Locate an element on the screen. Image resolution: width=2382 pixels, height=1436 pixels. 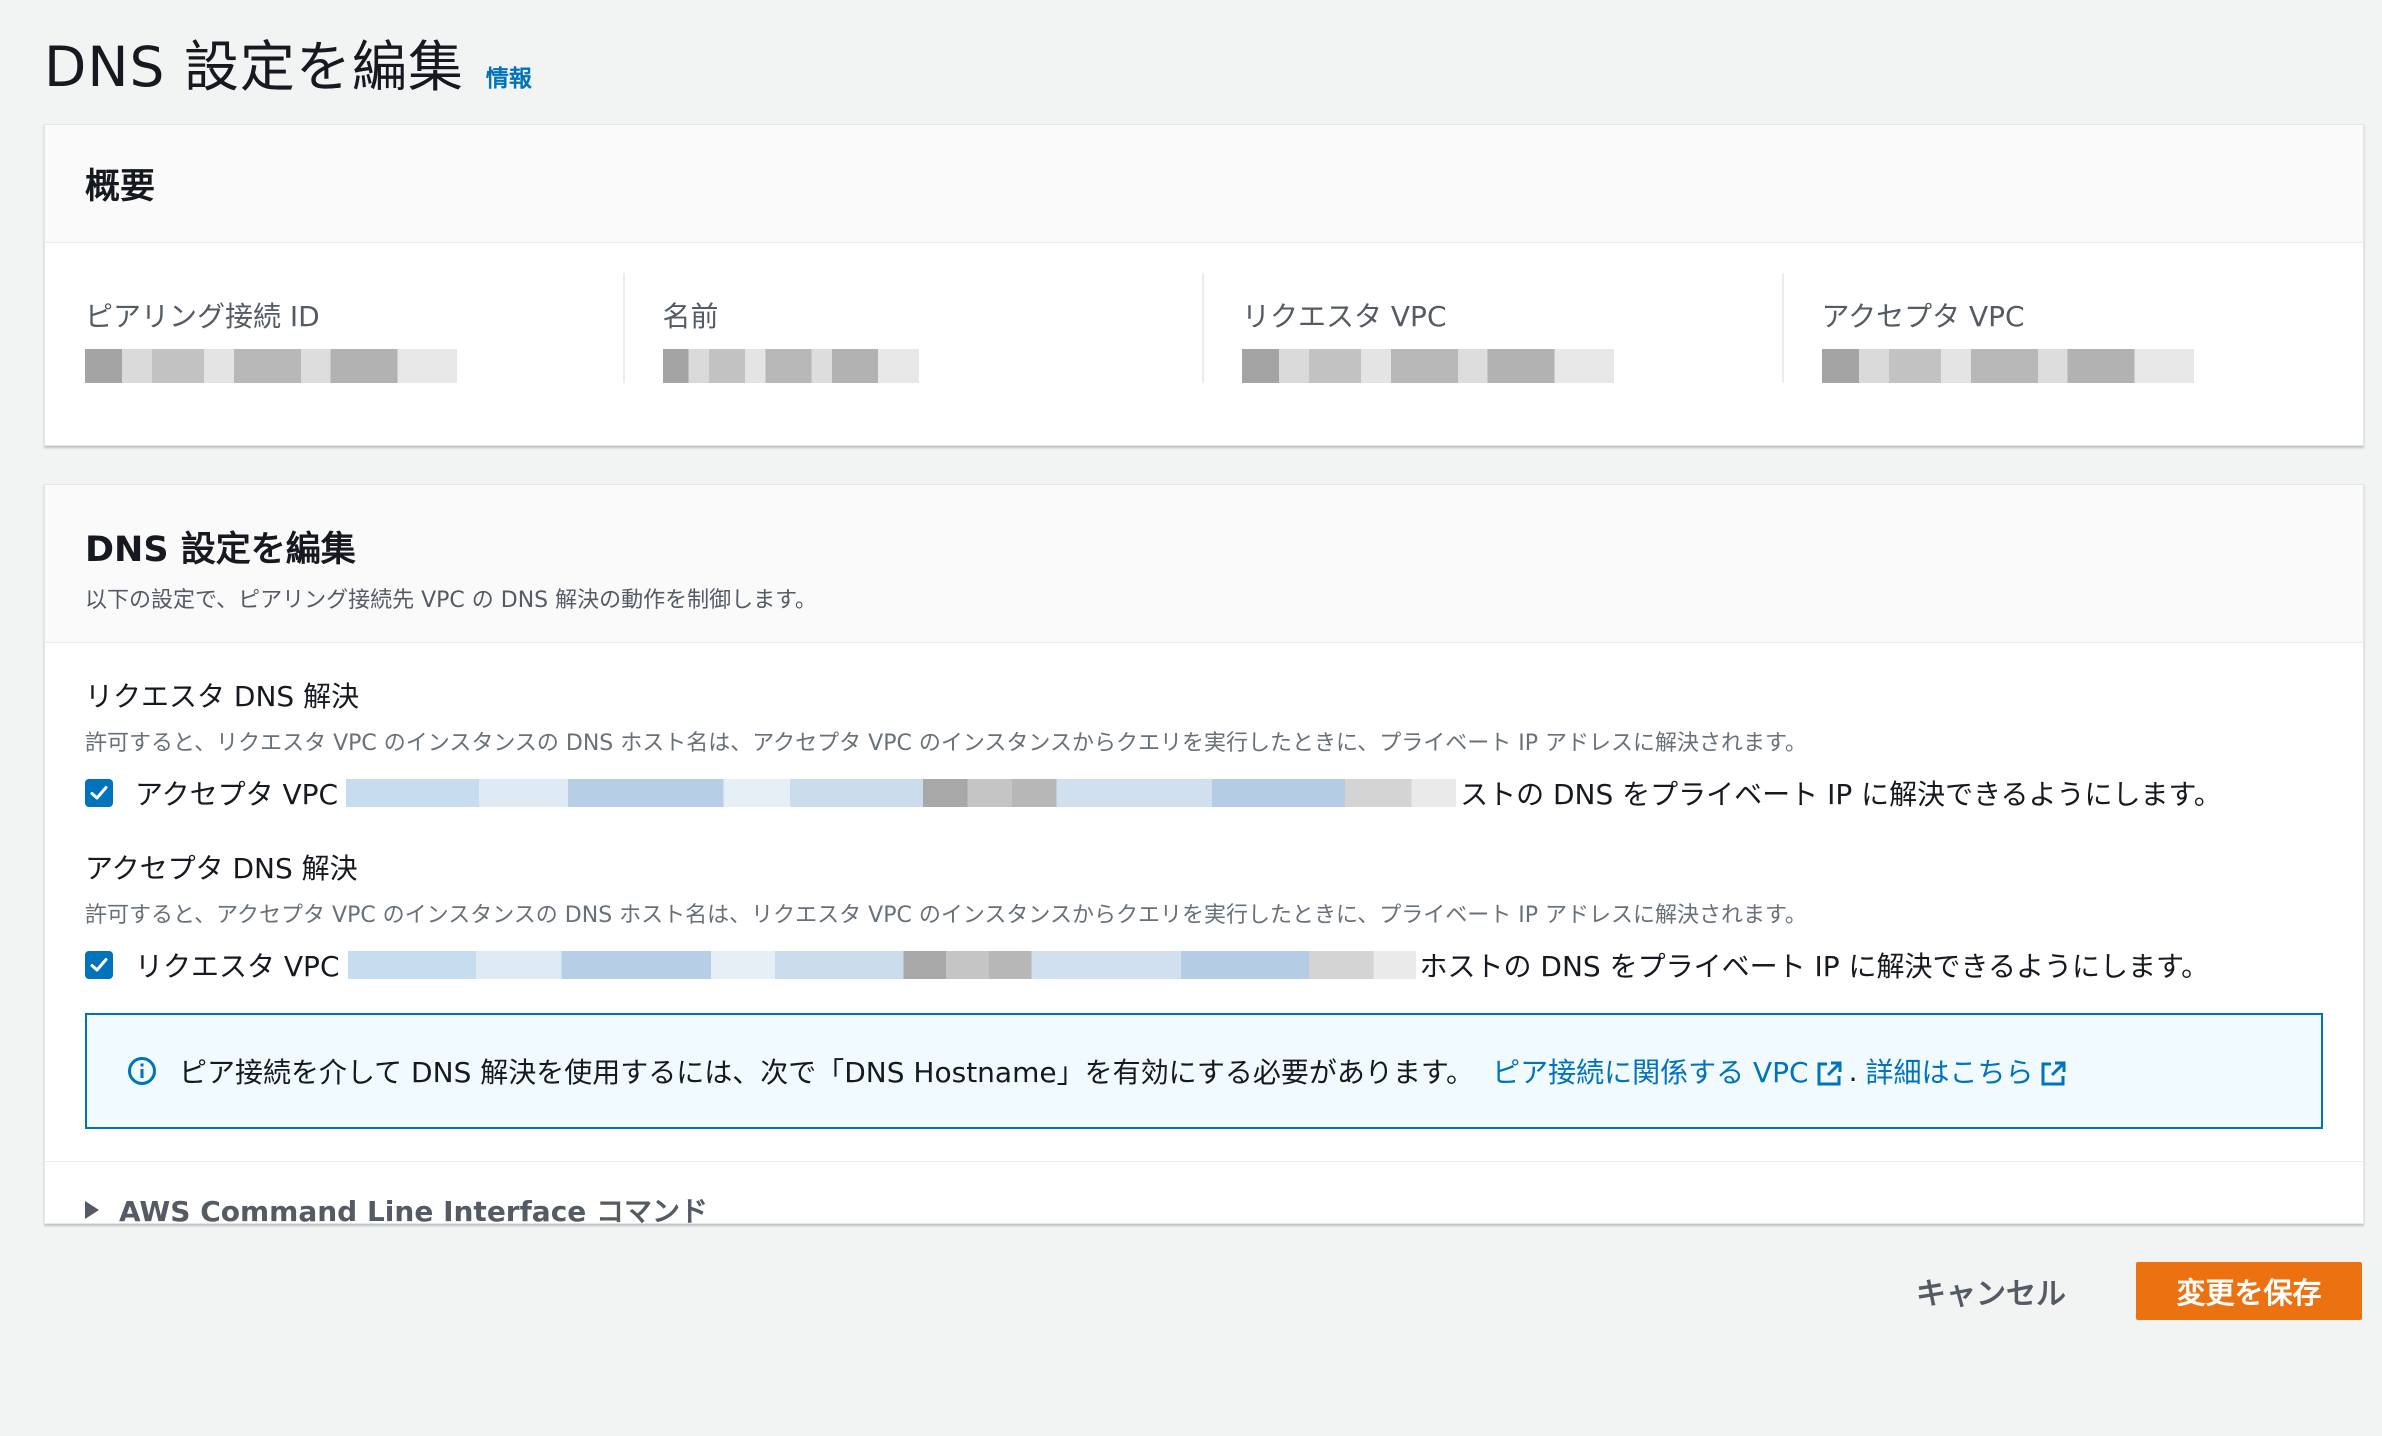
overview-header: 概要 is located at coordinates (1204, 184).